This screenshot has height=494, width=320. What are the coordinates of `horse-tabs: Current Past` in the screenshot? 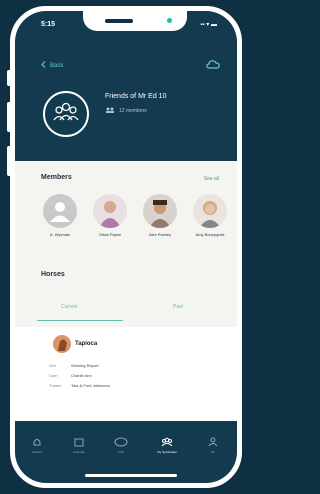 It's located at (126, 309).